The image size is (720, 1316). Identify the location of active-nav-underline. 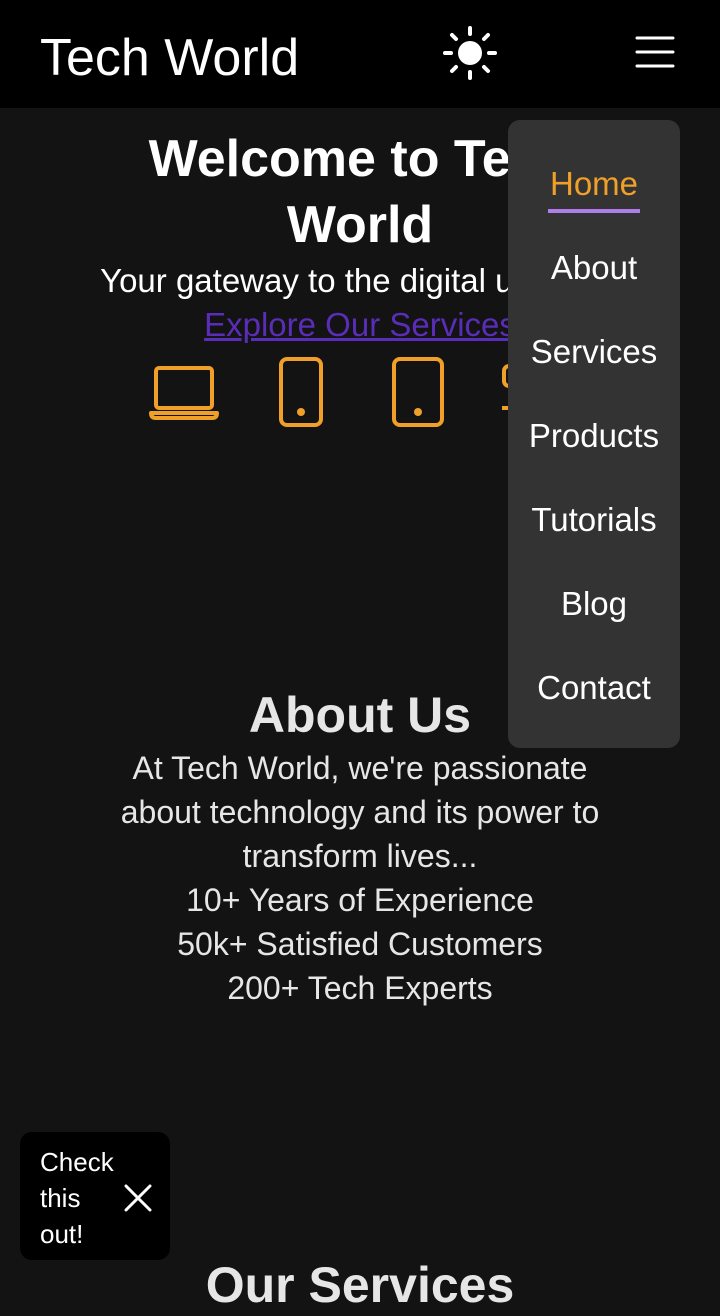
(594, 211).